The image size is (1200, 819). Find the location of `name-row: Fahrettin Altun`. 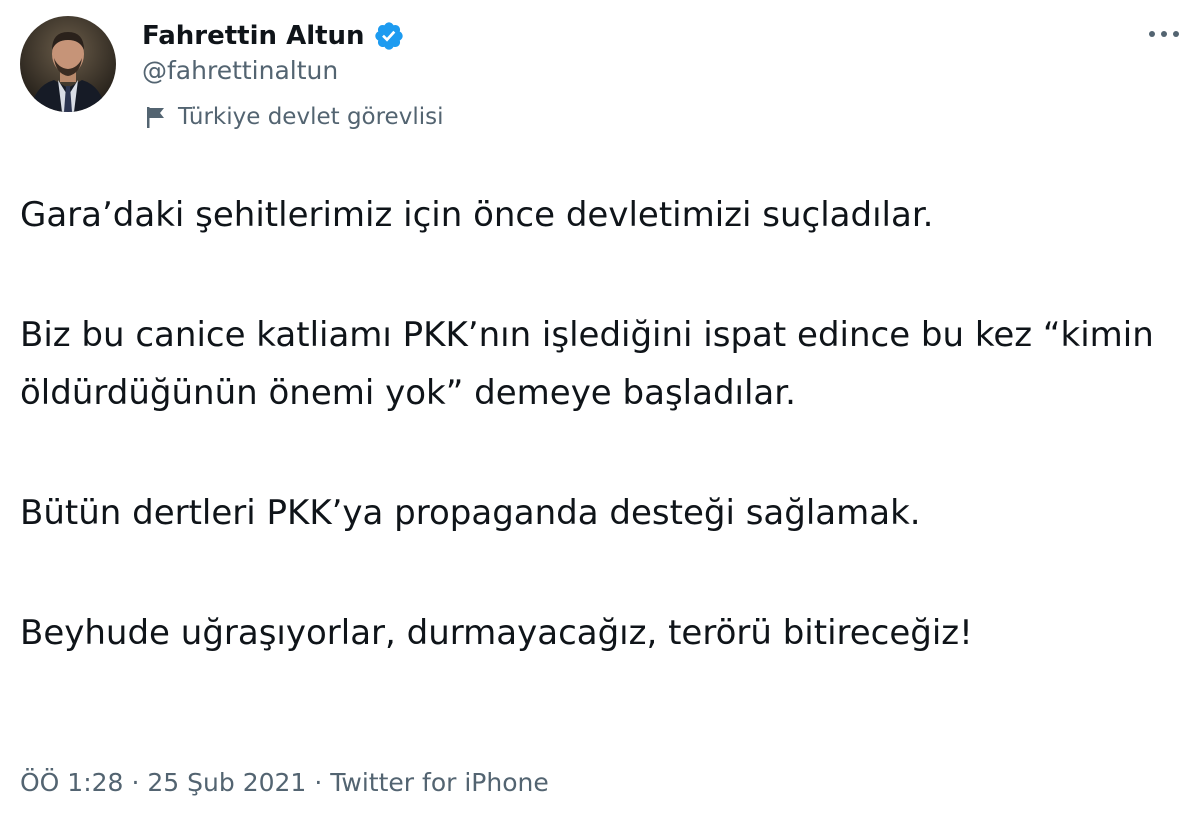

name-row: Fahrettin Altun is located at coordinates (273, 36).